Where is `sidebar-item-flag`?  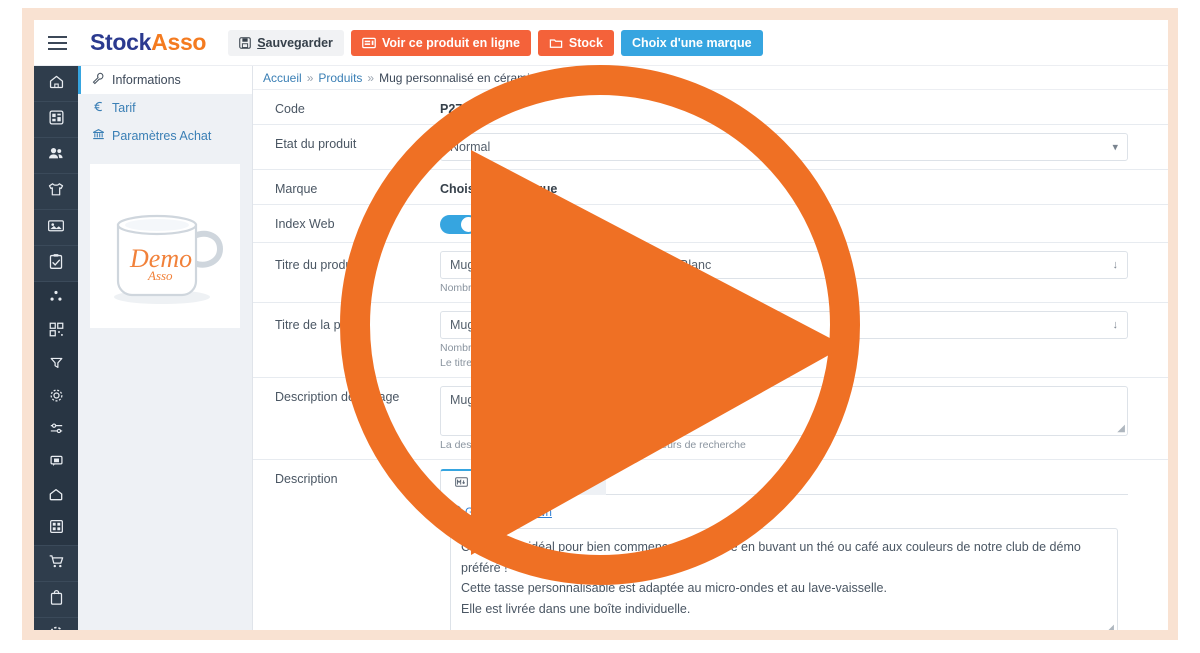 sidebar-item-flag is located at coordinates (56, 463).